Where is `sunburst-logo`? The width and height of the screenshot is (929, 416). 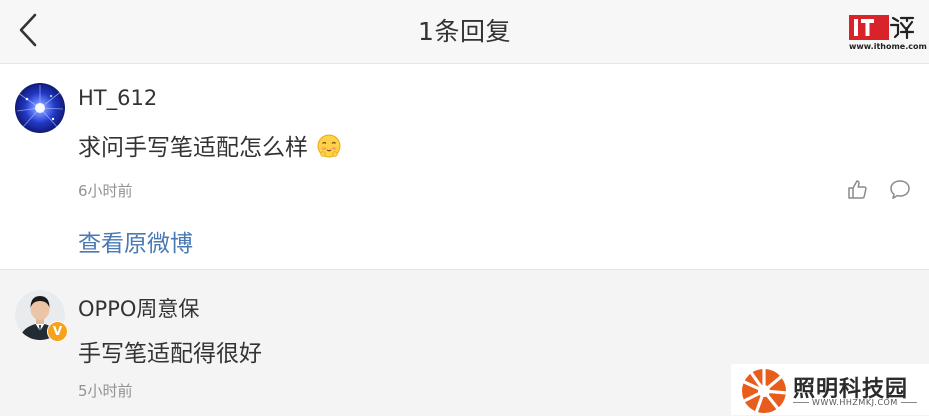 sunburst-logo is located at coordinates (764, 391).